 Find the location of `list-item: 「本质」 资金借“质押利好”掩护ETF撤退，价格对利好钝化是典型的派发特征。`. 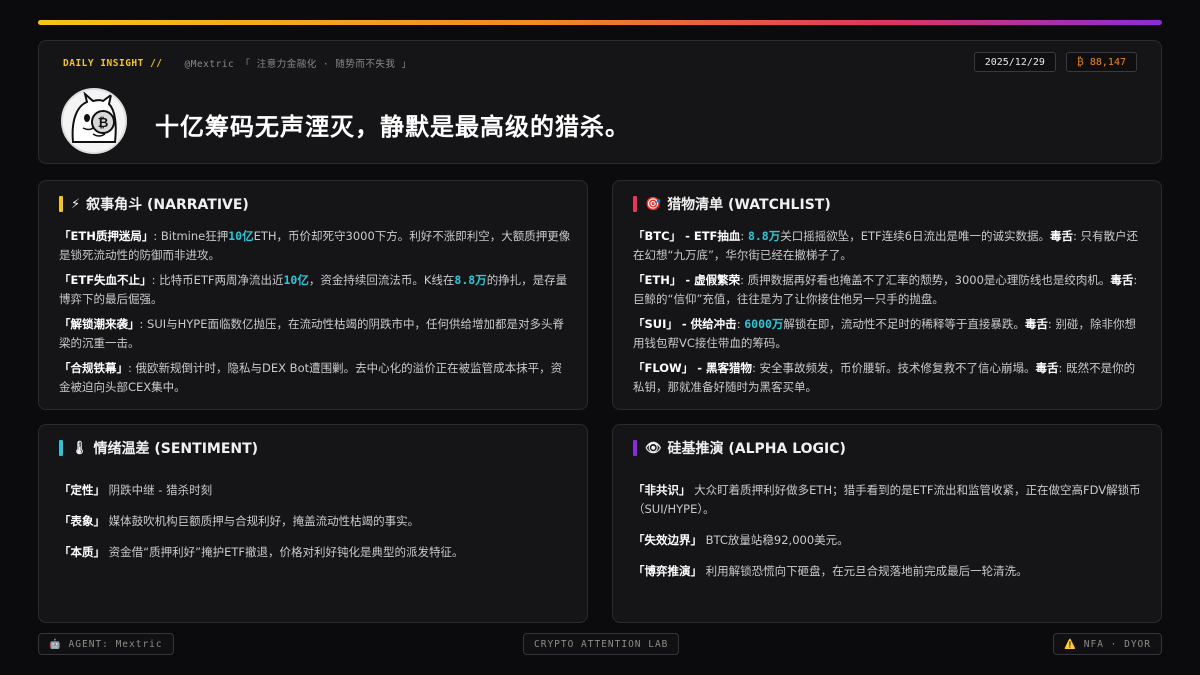

list-item: 「本质」 资金借“质押利好”掩护ETF撤退，价格对利好钝化是典型的派发特征。 is located at coordinates (261, 552).